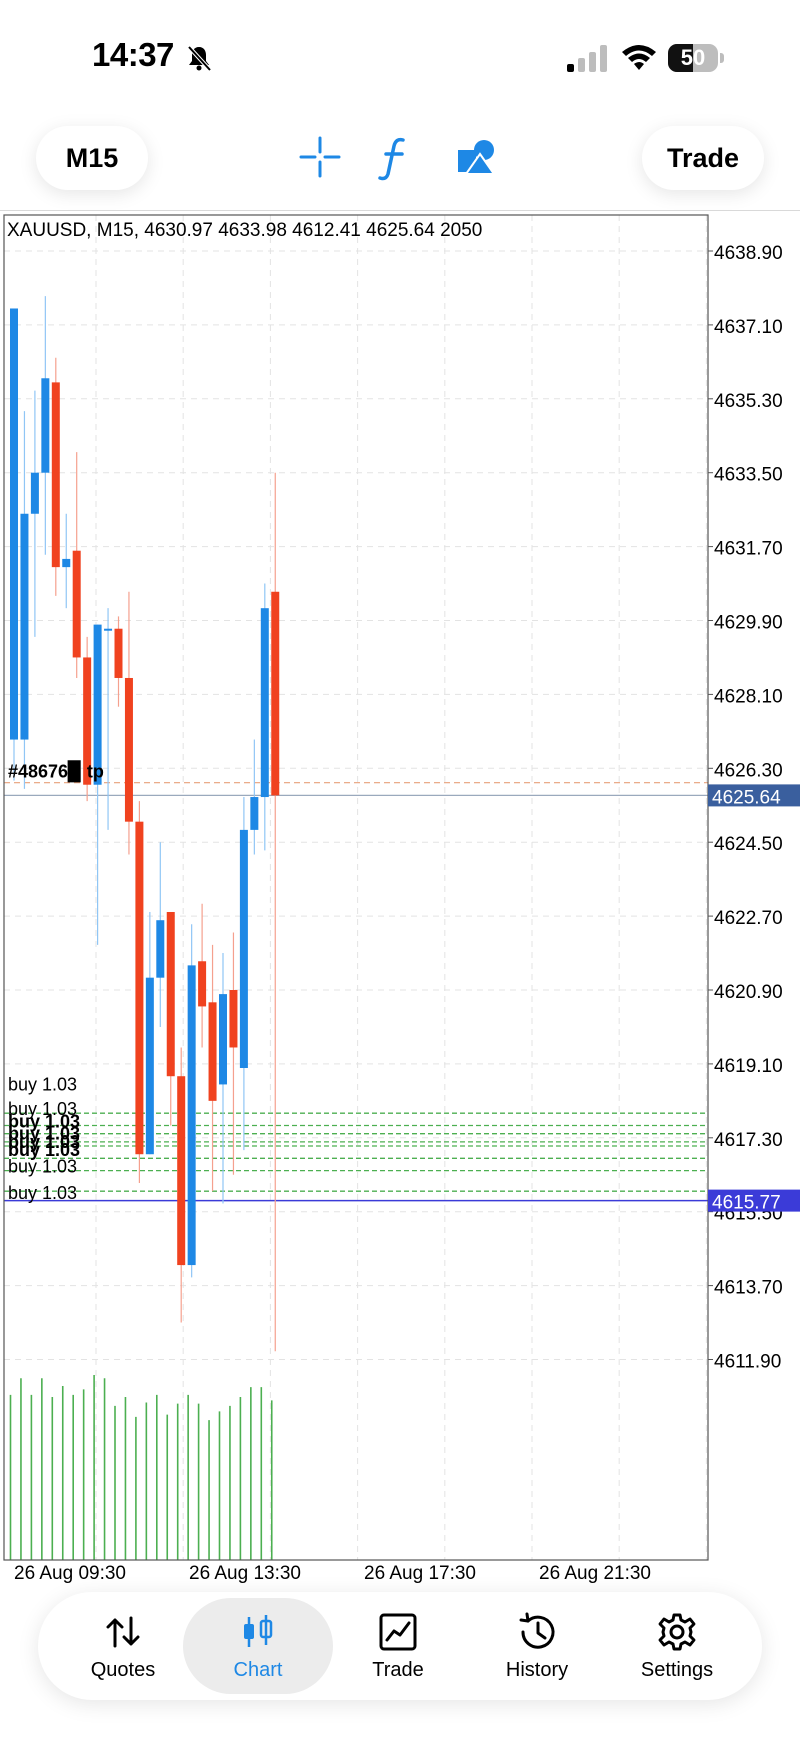 The height and width of the screenshot is (1739, 800). I want to click on nav-chart: Chart, so click(258, 1646).